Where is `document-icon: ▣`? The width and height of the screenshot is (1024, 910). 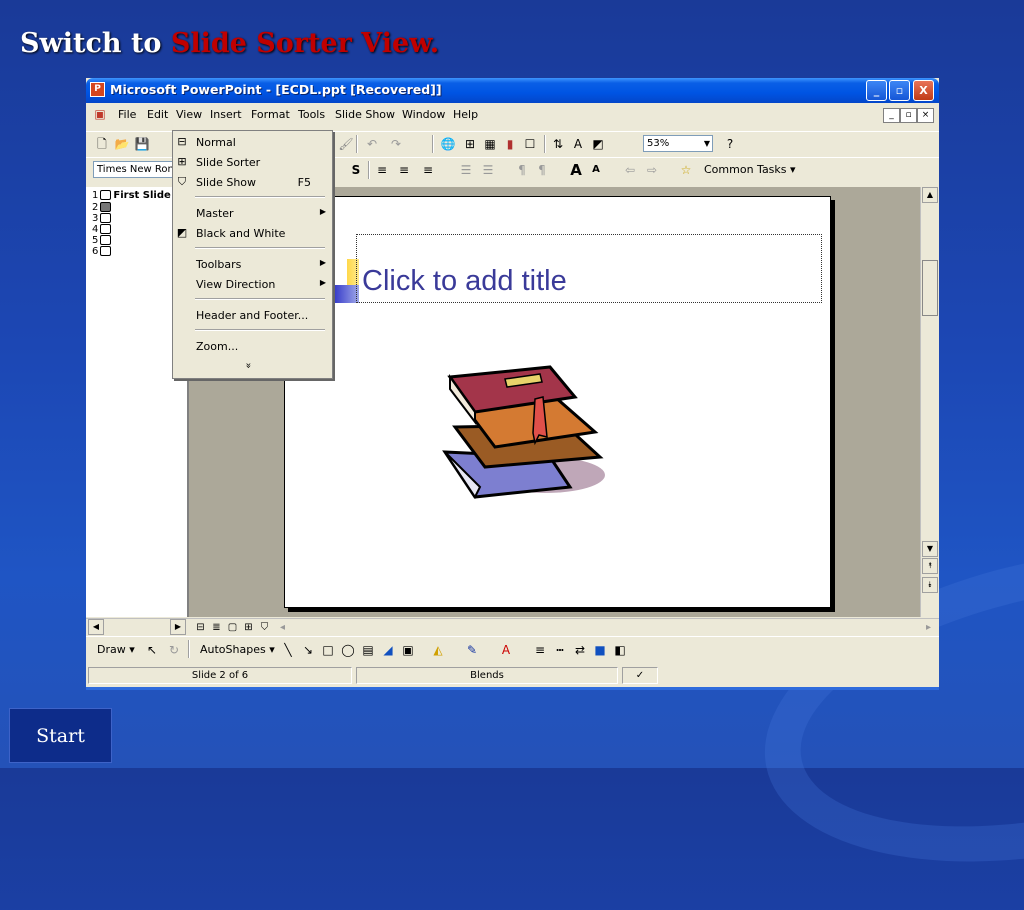 document-icon: ▣ is located at coordinates (100, 114).